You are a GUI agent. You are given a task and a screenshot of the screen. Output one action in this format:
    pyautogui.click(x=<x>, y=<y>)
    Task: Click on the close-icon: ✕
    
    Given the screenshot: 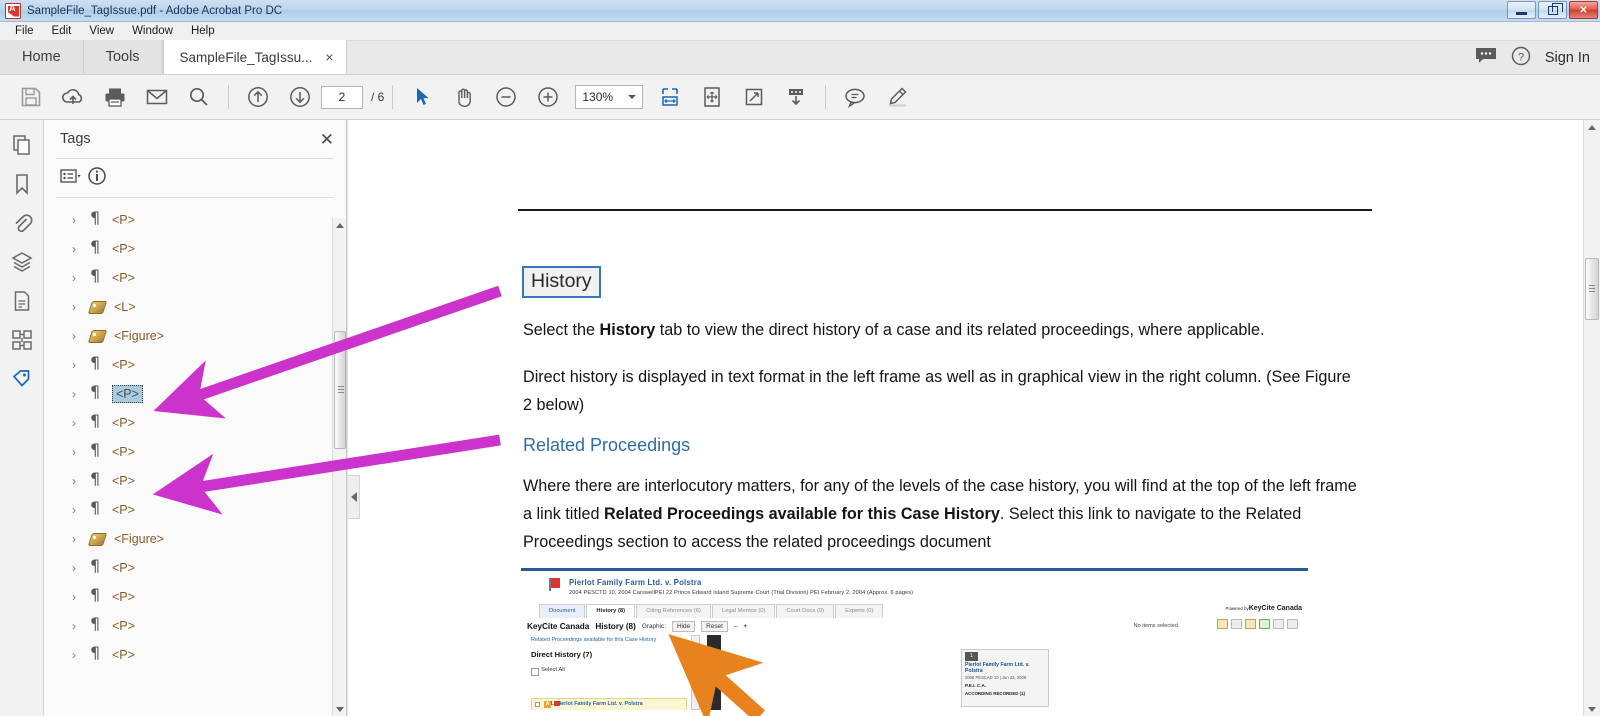 What is the action you would take?
    pyautogui.click(x=327, y=139)
    